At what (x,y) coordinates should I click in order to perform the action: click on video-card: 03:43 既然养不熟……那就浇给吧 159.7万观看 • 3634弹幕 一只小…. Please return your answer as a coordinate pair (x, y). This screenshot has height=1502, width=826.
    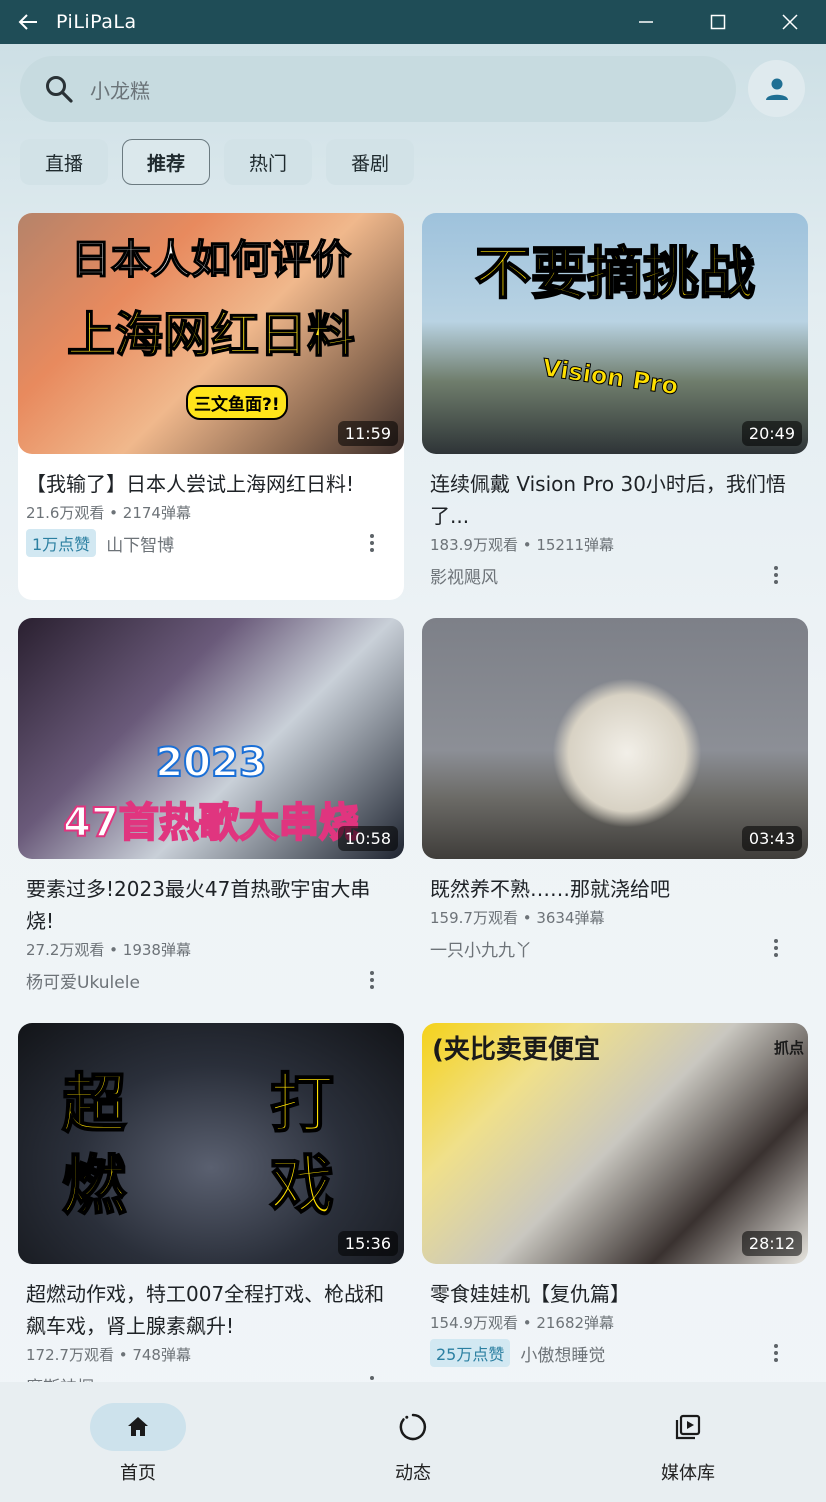
    Looking at the image, I should click on (615, 789).